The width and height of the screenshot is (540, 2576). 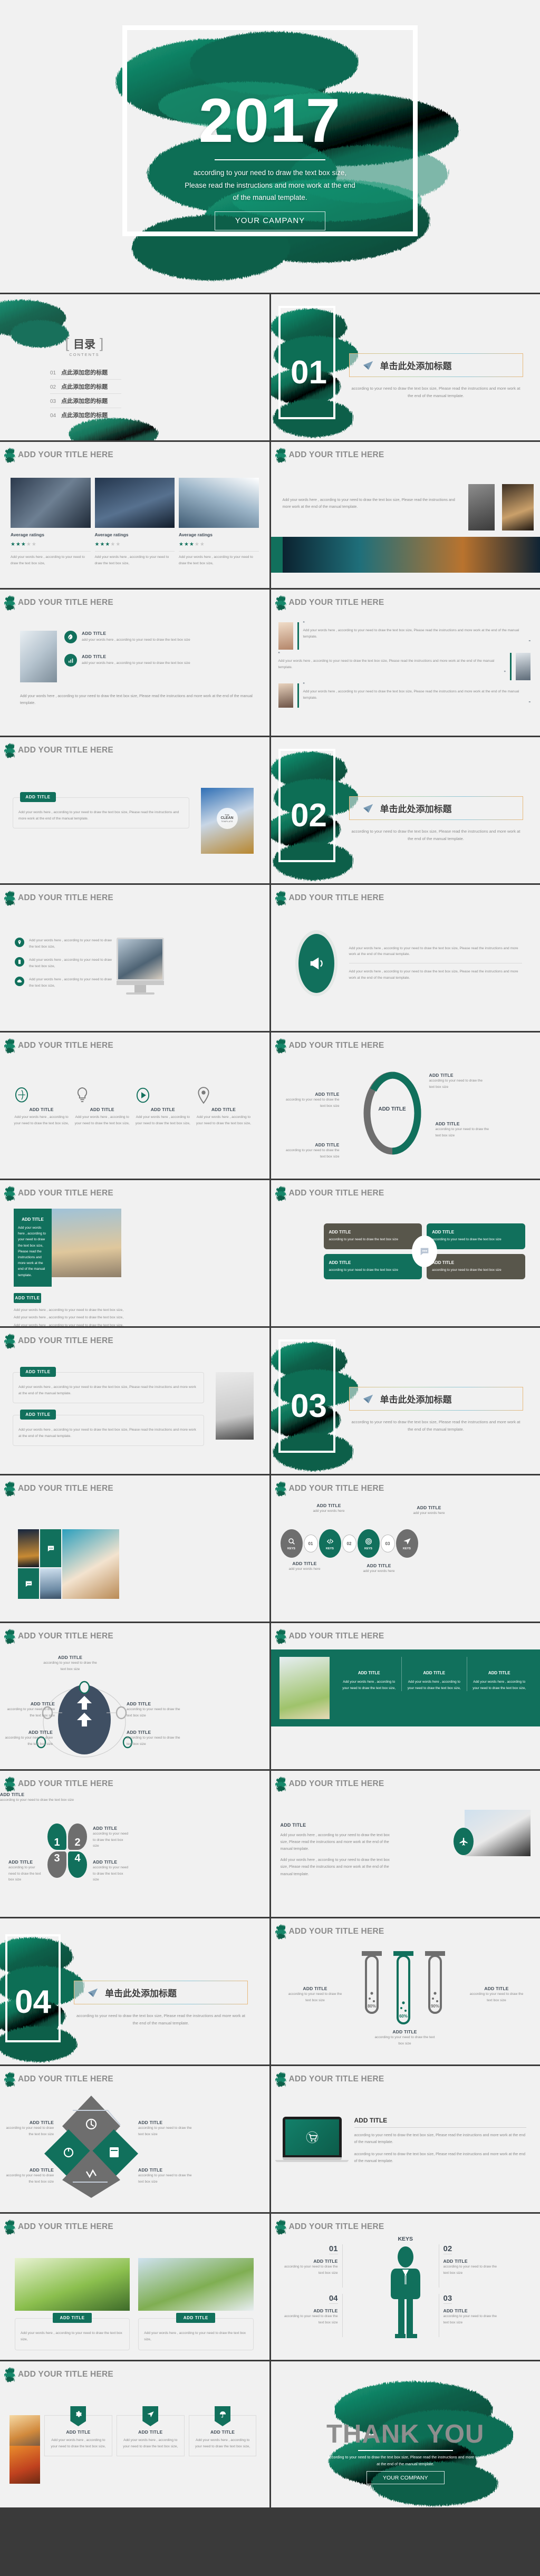 What do you see at coordinates (51, 1583) in the screenshot?
I see `mosaic-image` at bounding box center [51, 1583].